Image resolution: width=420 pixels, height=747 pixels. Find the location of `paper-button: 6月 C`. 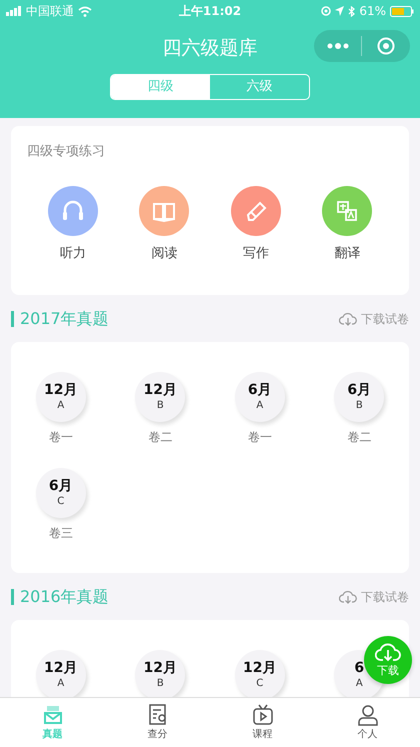

paper-button: 6月 C is located at coordinates (61, 493).